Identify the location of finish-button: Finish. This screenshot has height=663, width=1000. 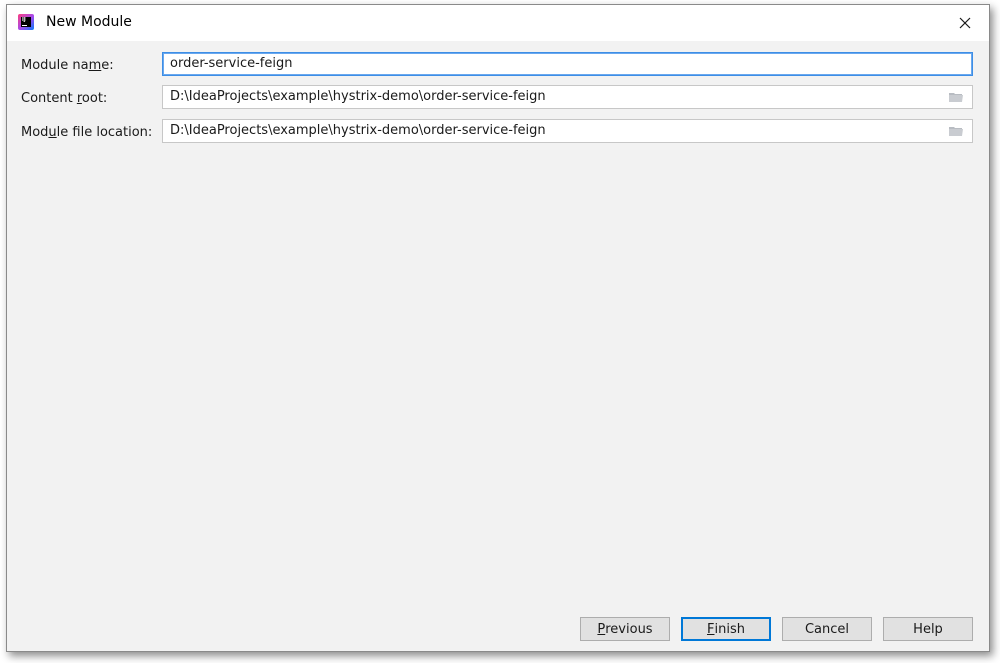
(726, 629).